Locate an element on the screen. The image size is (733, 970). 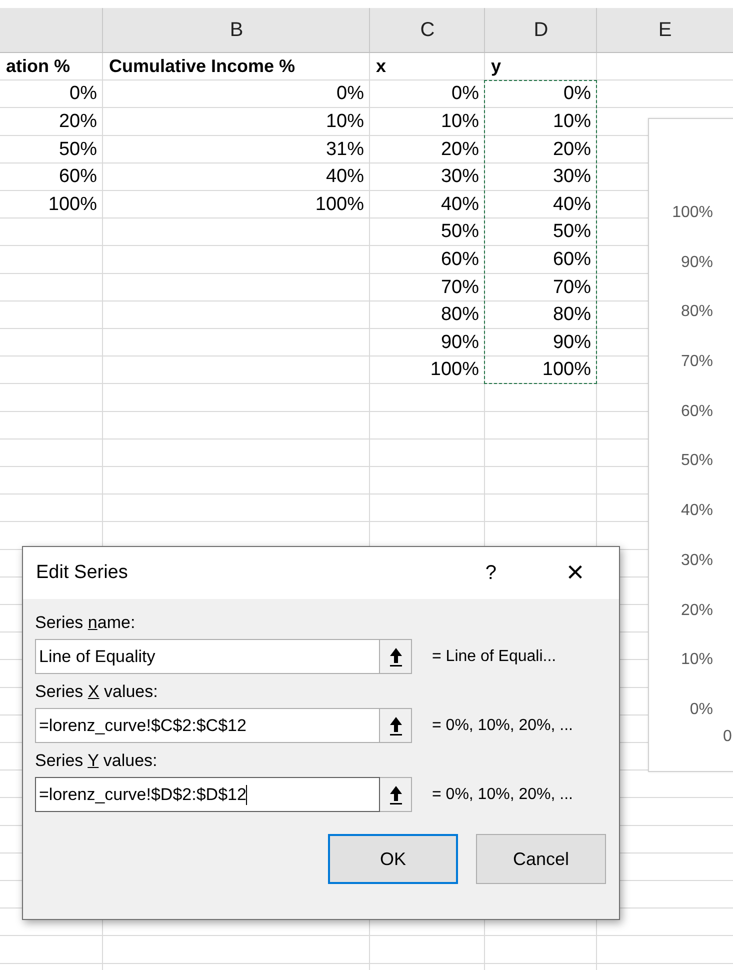
axis-label: 70% is located at coordinates (696, 362).